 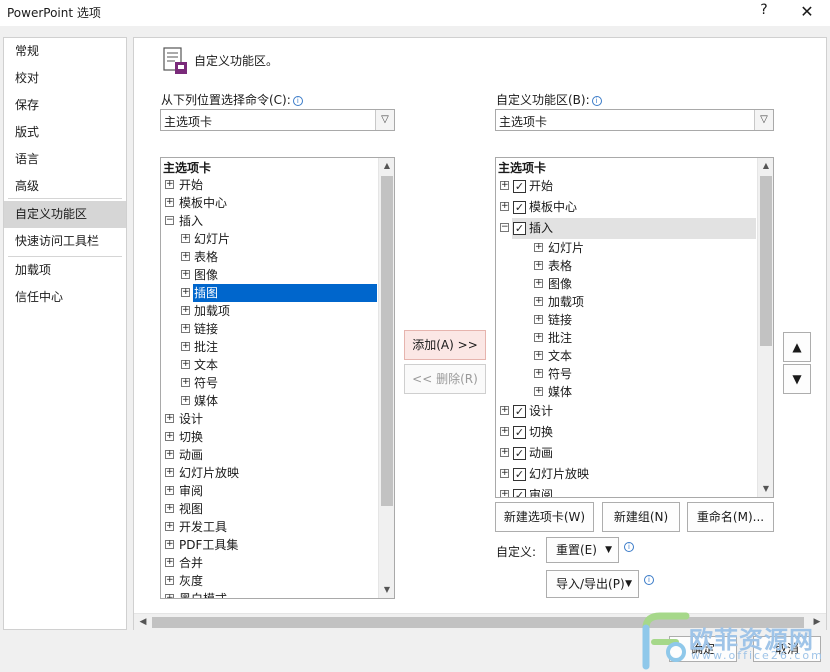 I want to click on tree-item: + 媒体, so click(x=626, y=392).